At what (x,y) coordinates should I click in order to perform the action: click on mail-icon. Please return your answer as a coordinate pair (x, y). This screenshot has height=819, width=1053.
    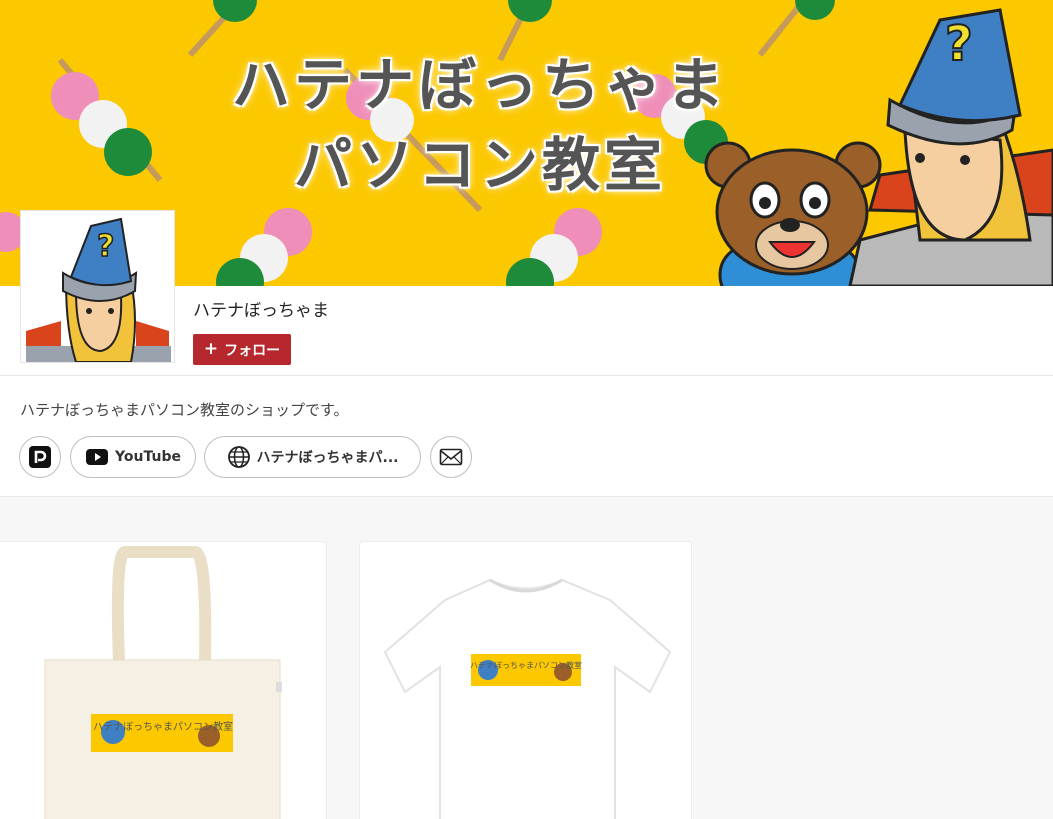
    Looking at the image, I should click on (451, 457).